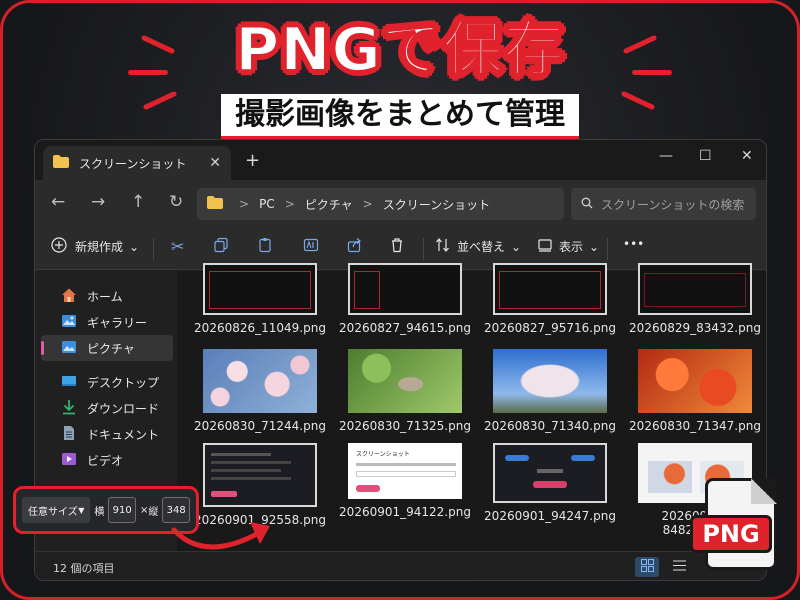 This screenshot has height=600, width=800. What do you see at coordinates (111, 348) in the screenshot?
I see `sidebar-item-label: ピクチャ` at bounding box center [111, 348].